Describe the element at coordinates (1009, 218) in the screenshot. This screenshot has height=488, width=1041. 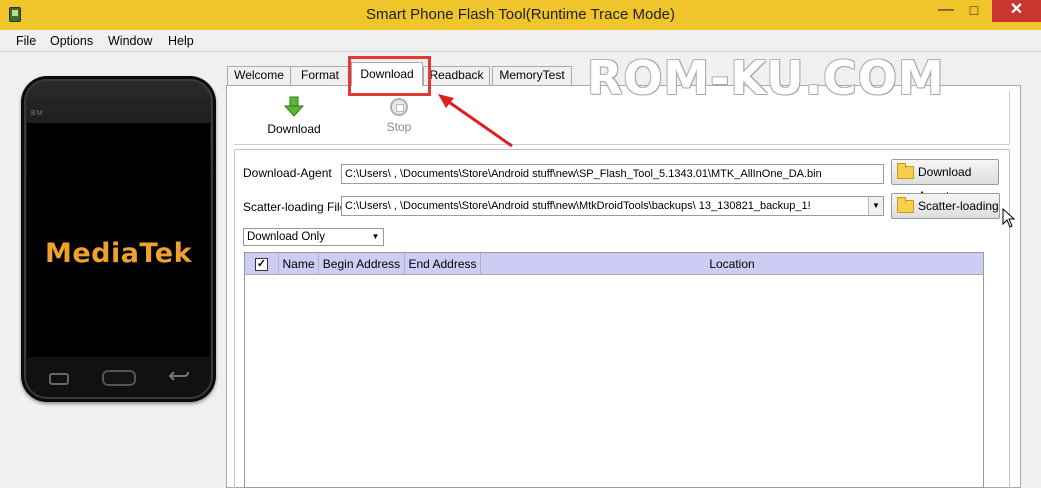
I see `mouse-cursor-icon` at that location.